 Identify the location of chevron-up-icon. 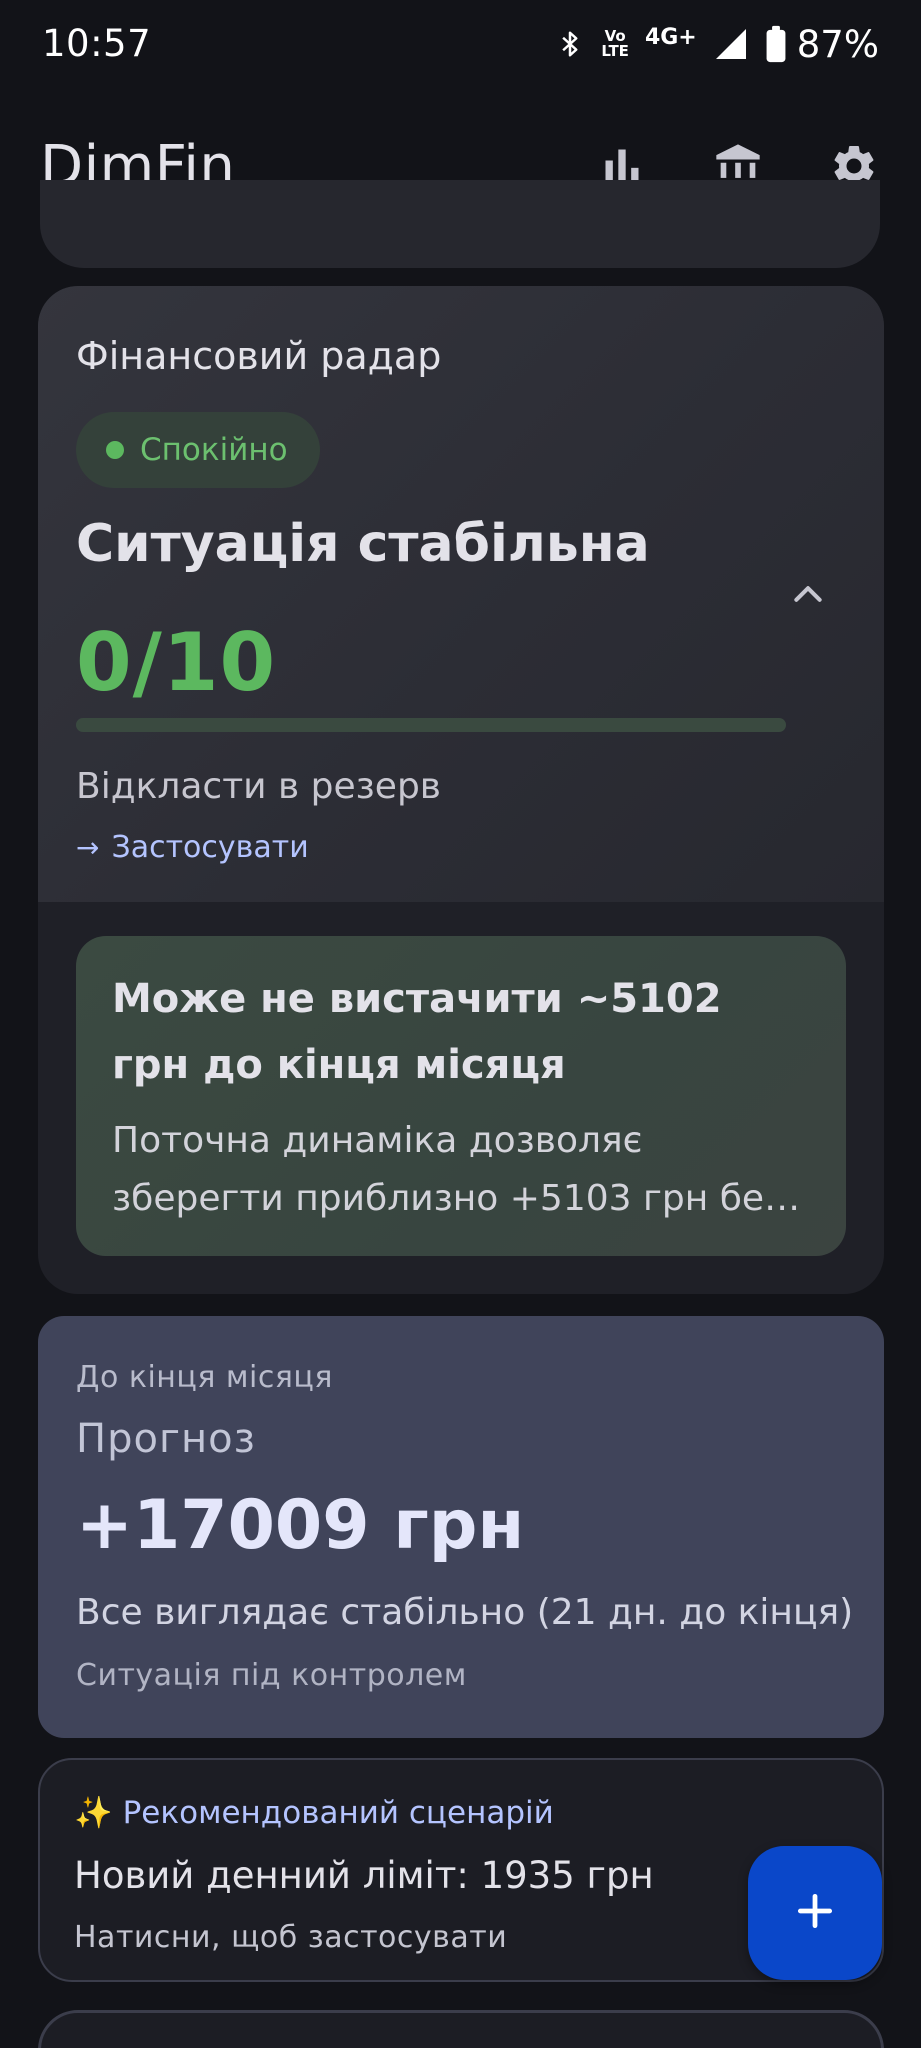
(808, 596).